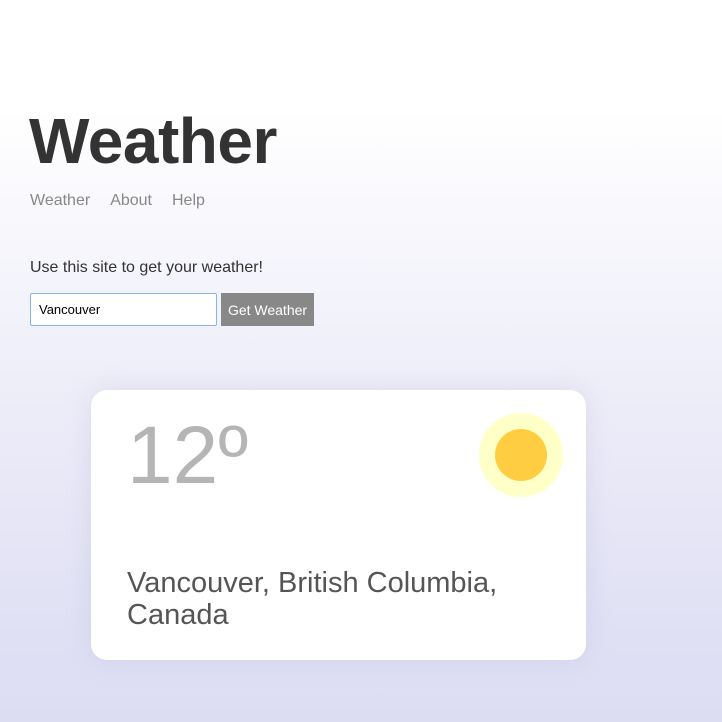 This screenshot has width=722, height=722. I want to click on sun-core, so click(521, 455).